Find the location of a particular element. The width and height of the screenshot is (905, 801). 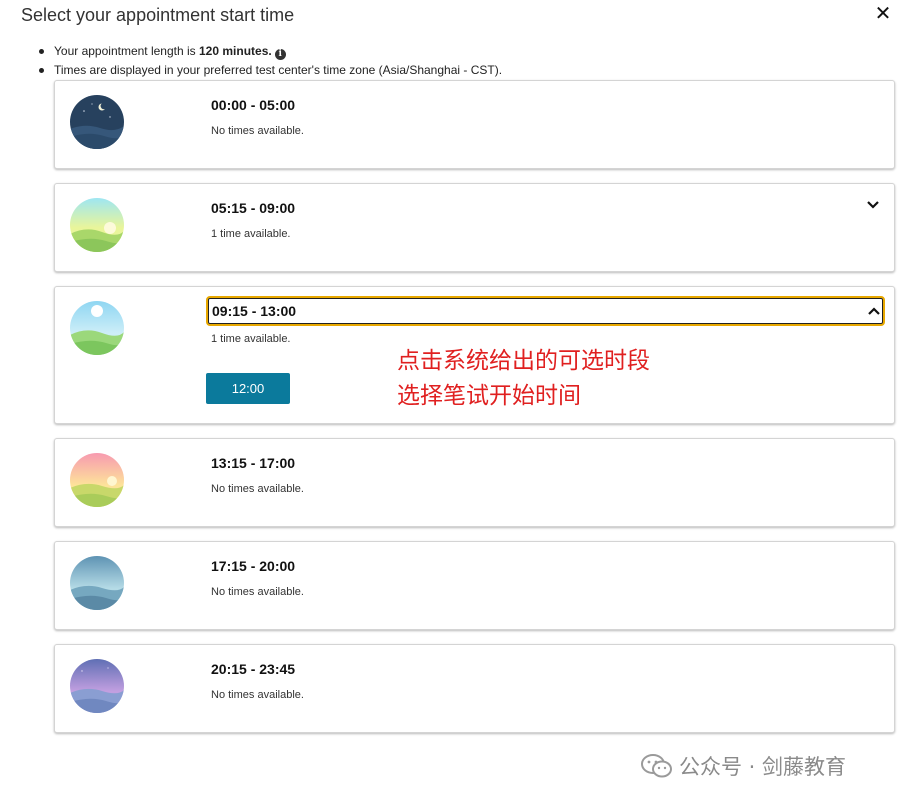

close-icon: ✕ is located at coordinates (883, 14).